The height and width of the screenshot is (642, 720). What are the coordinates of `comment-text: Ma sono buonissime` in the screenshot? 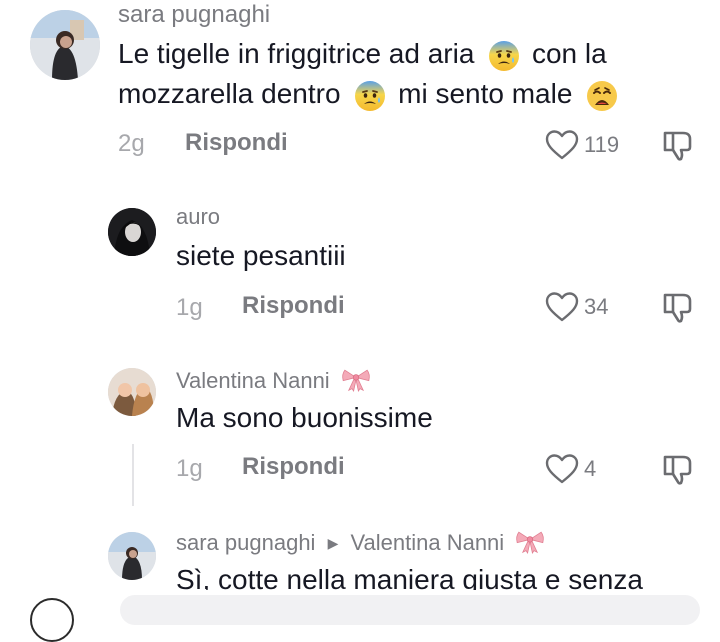 It's located at (304, 417).